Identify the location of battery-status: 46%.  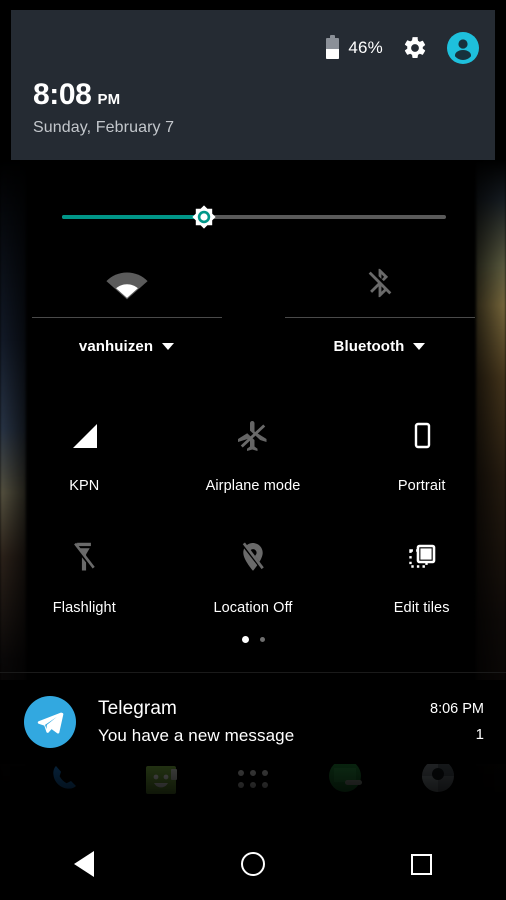
(354, 46).